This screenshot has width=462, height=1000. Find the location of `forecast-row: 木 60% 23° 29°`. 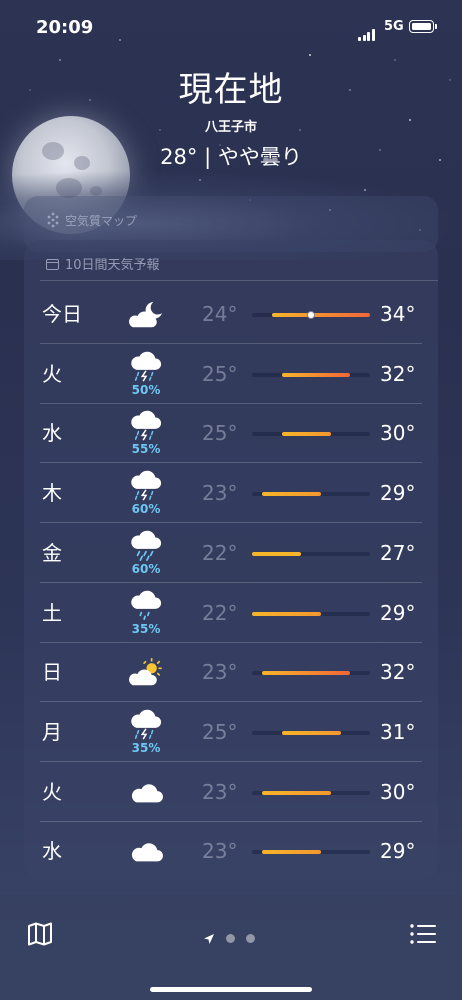

forecast-row: 木 60% 23° 29° is located at coordinates (231, 494).